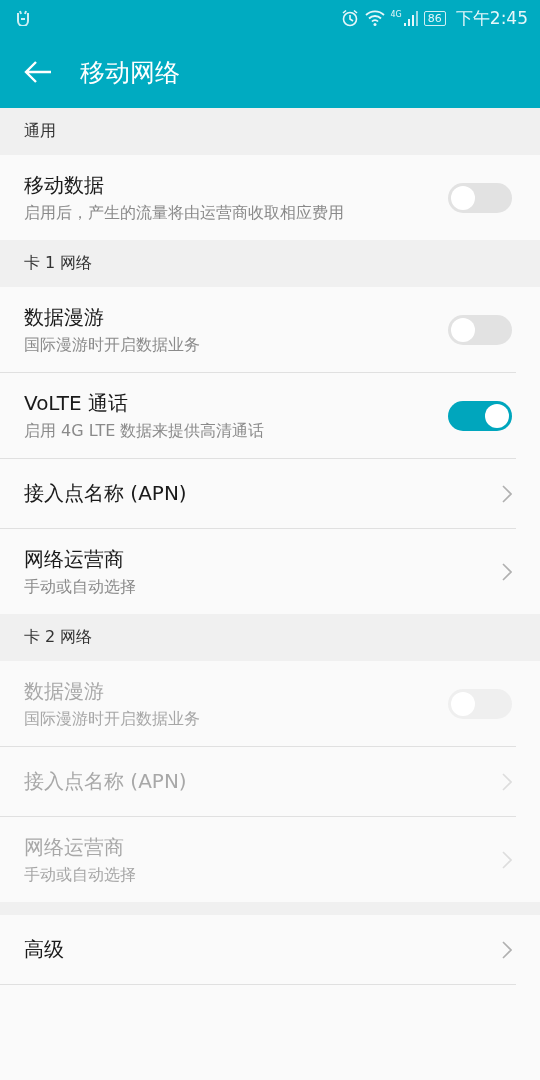  I want to click on back-arrow-icon, so click(38, 72).